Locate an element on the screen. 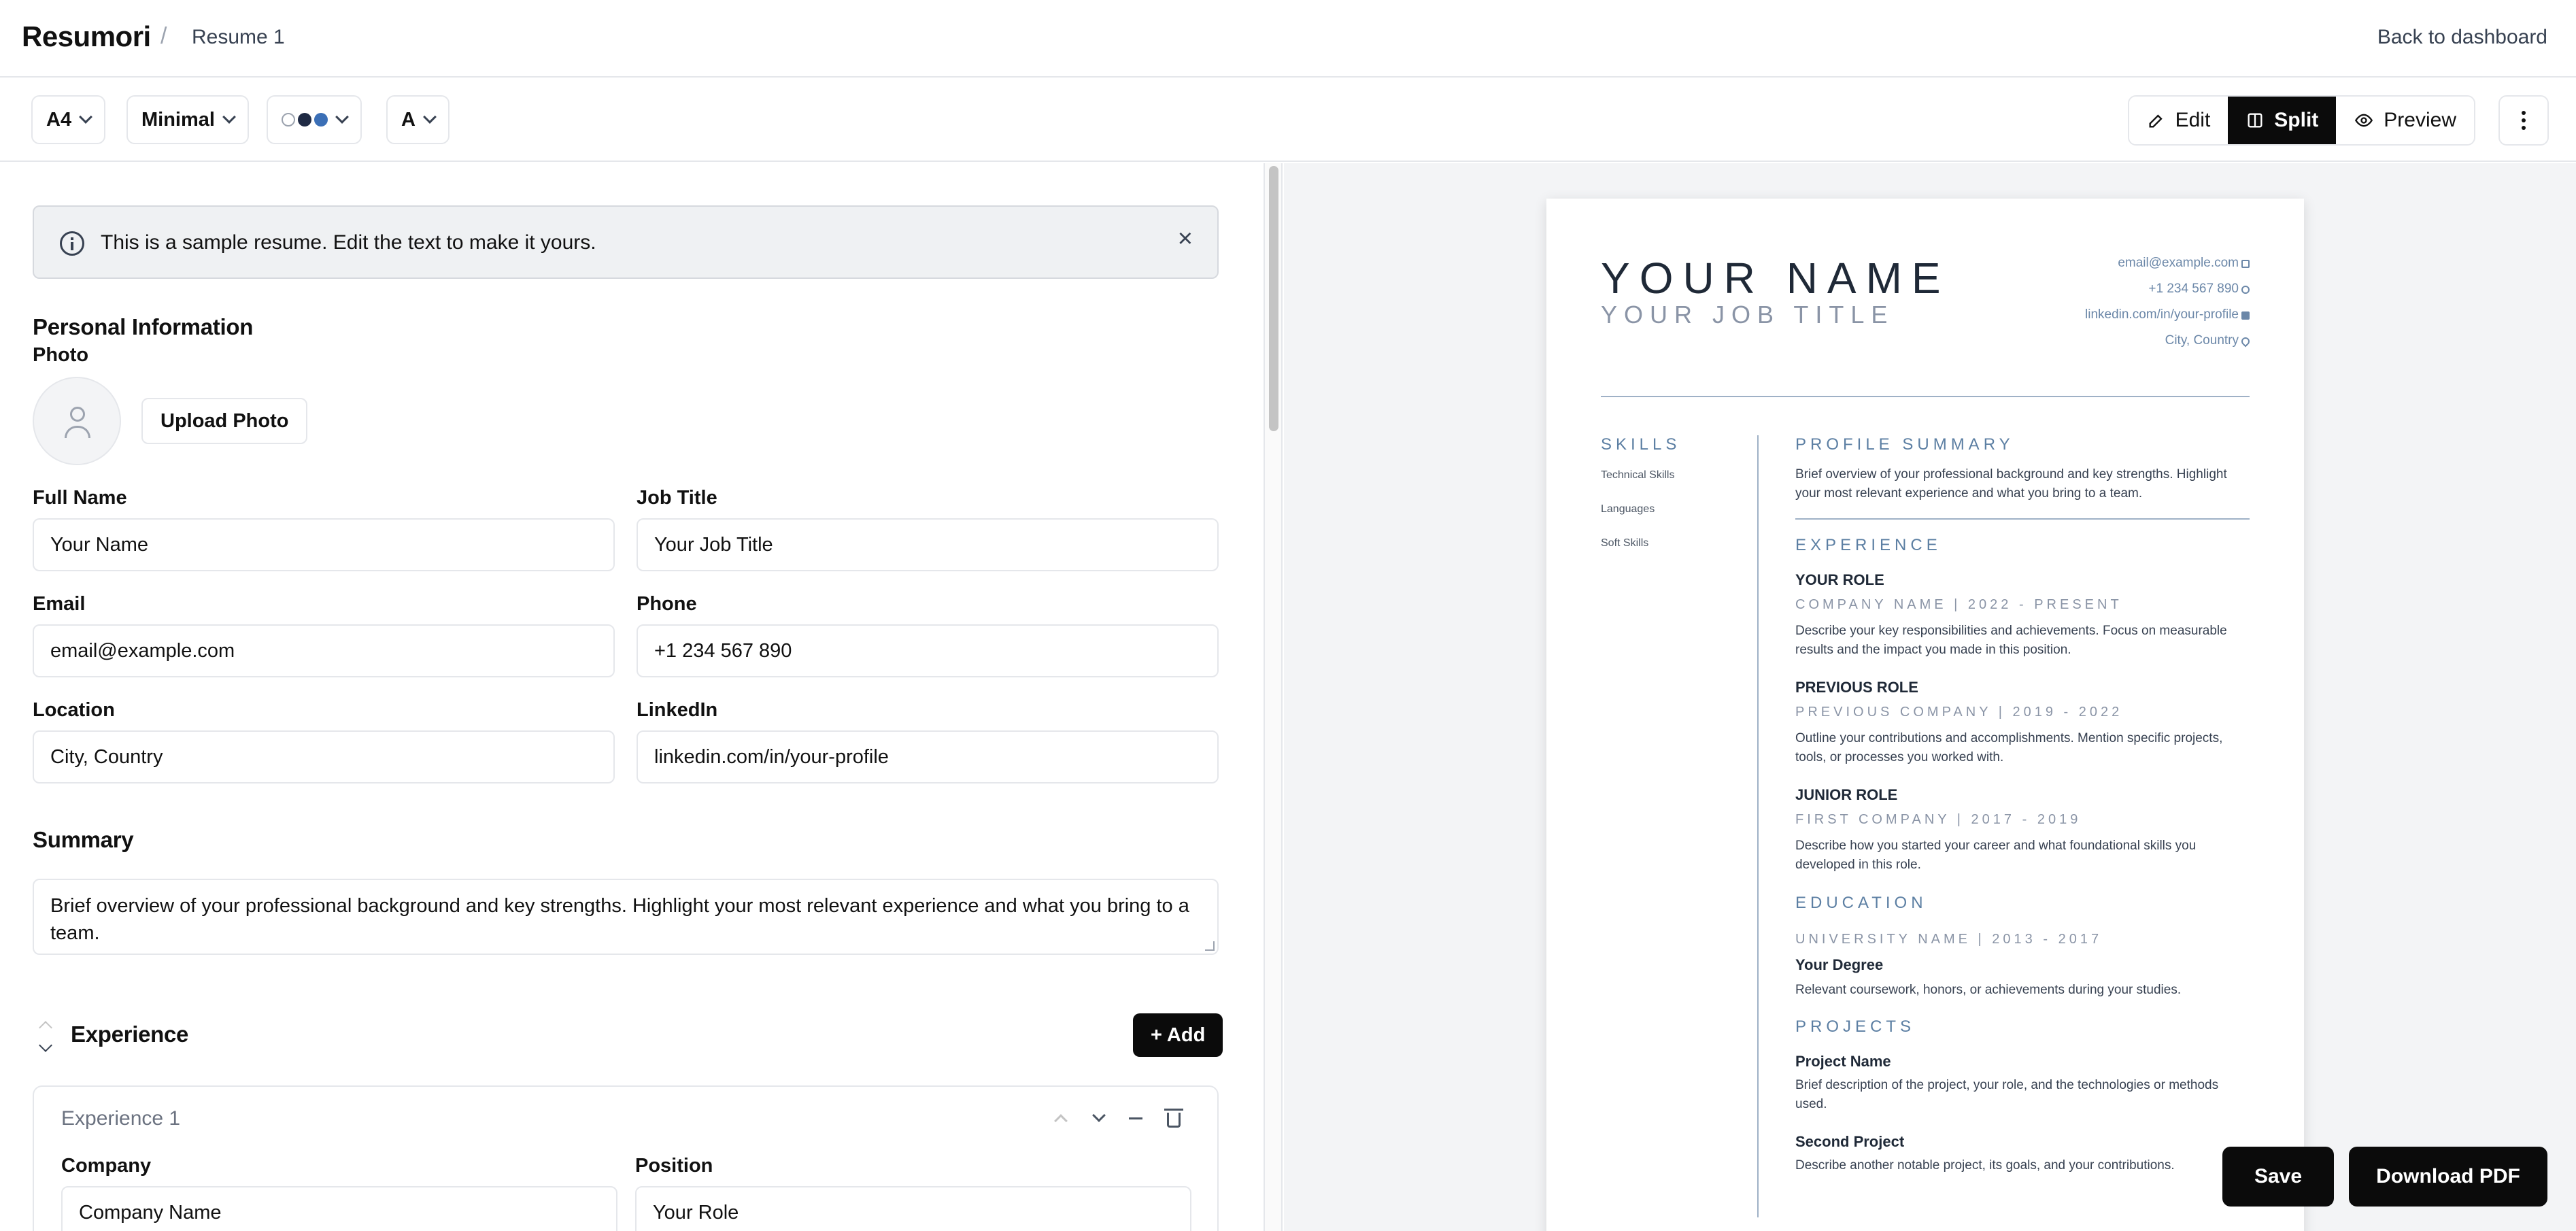 This screenshot has width=2576, height=1231. resume-job-title: YOUR JOB TITLE is located at coordinates (1748, 314).